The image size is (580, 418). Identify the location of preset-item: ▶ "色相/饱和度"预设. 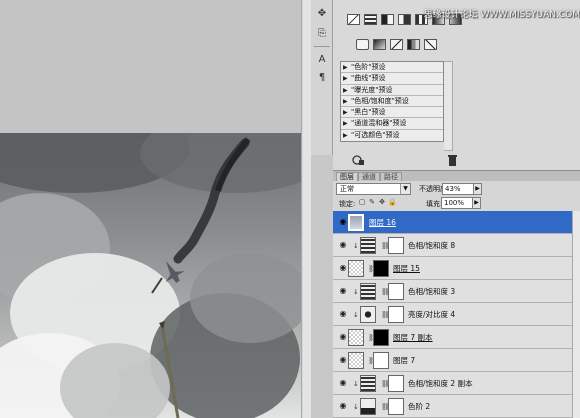
(392, 102).